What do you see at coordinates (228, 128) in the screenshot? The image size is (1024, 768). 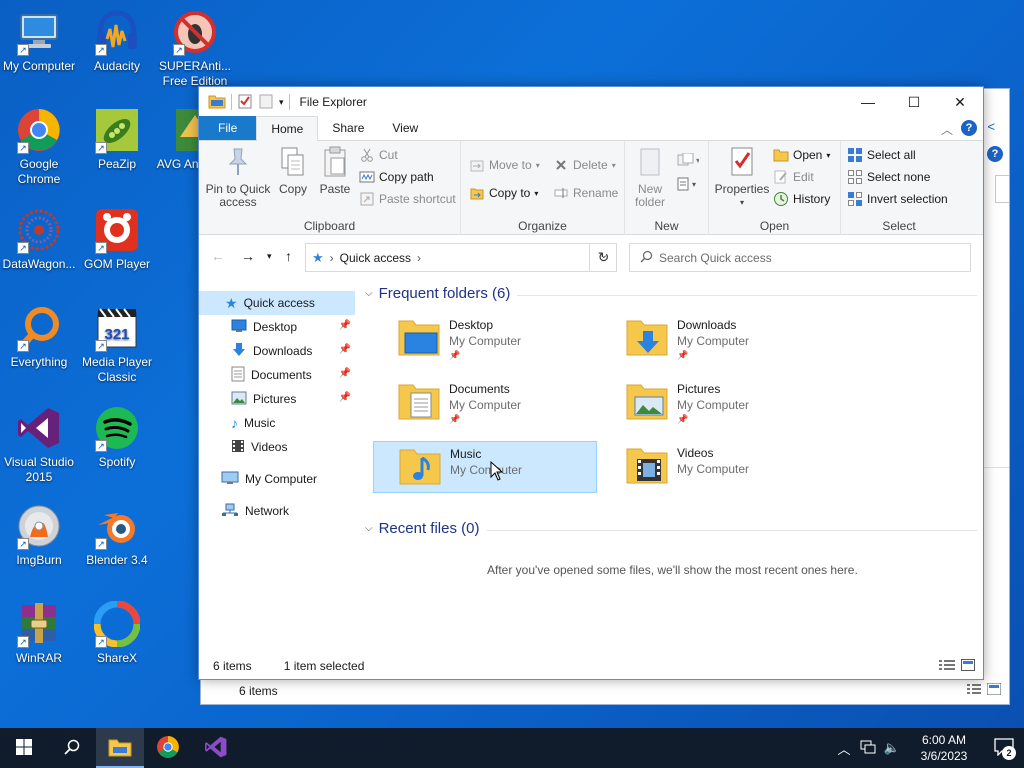 I see `tab-file: File` at bounding box center [228, 128].